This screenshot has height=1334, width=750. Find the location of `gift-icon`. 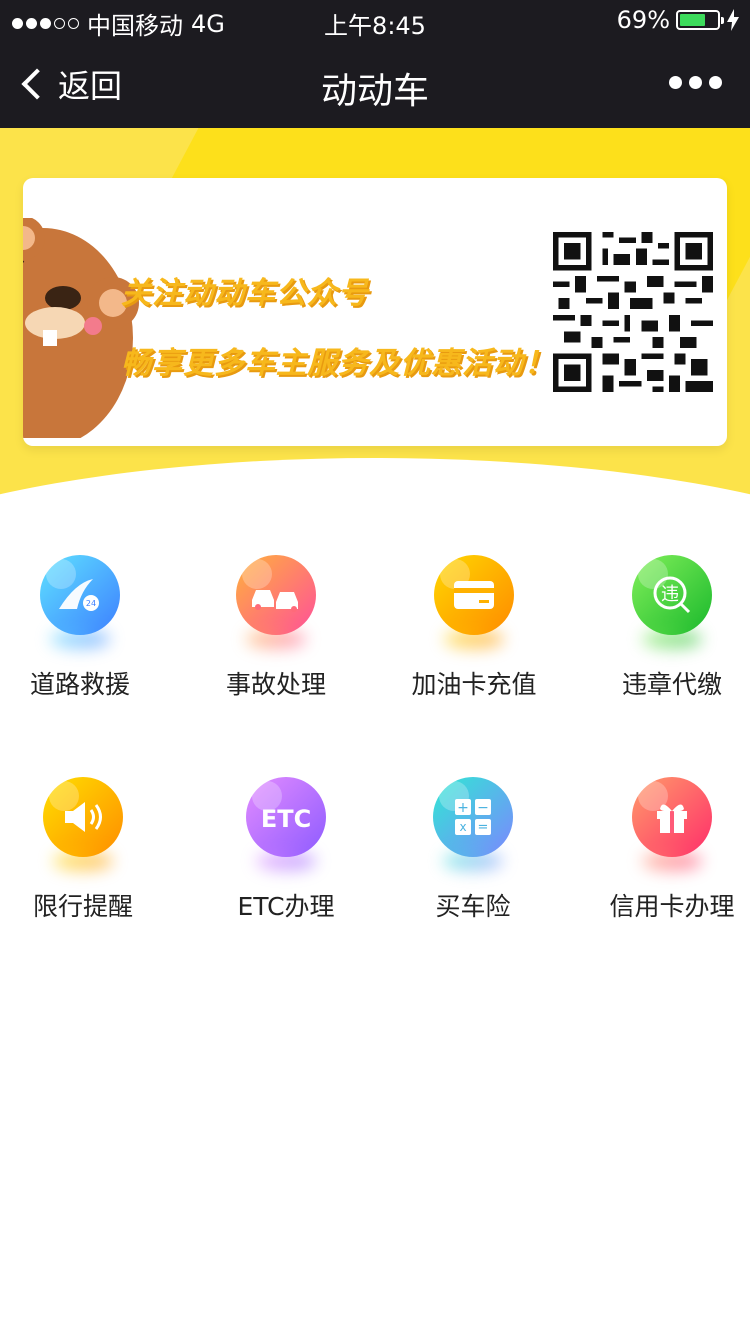

gift-icon is located at coordinates (672, 817).